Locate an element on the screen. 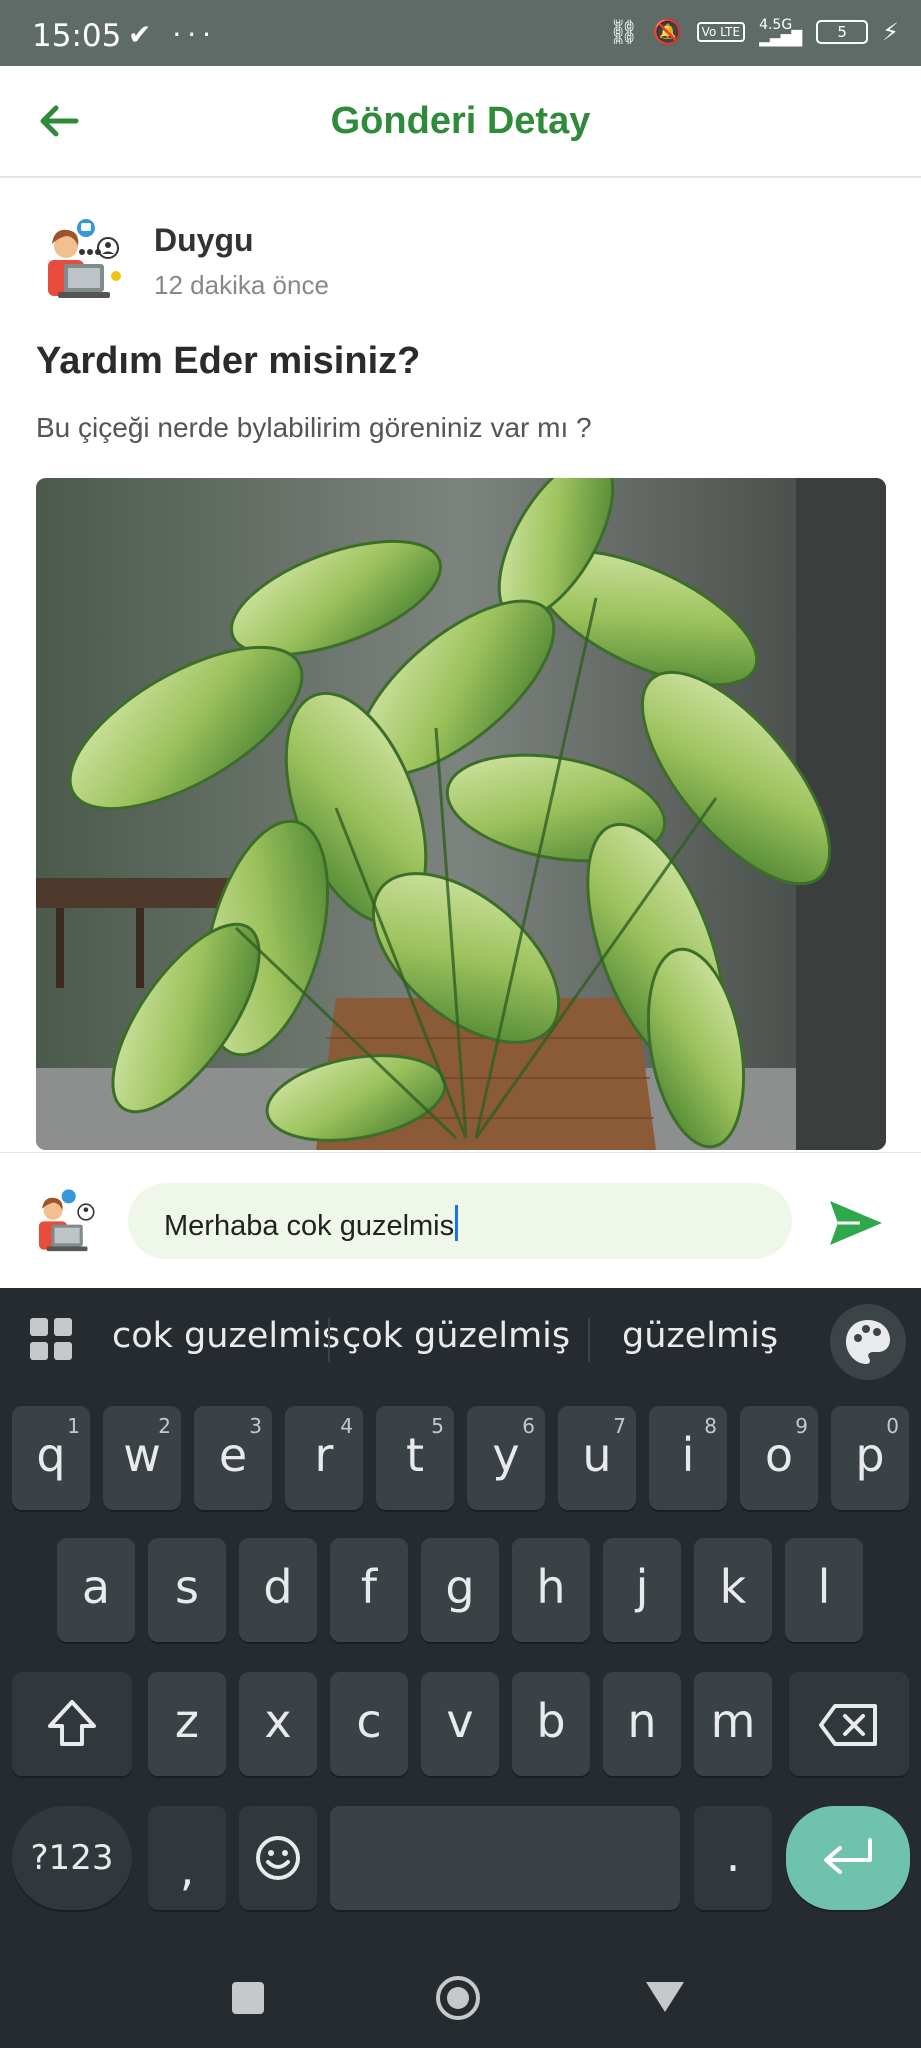 The height and width of the screenshot is (2048, 921). mute-icon: 🔕 is located at coordinates (667, 32).